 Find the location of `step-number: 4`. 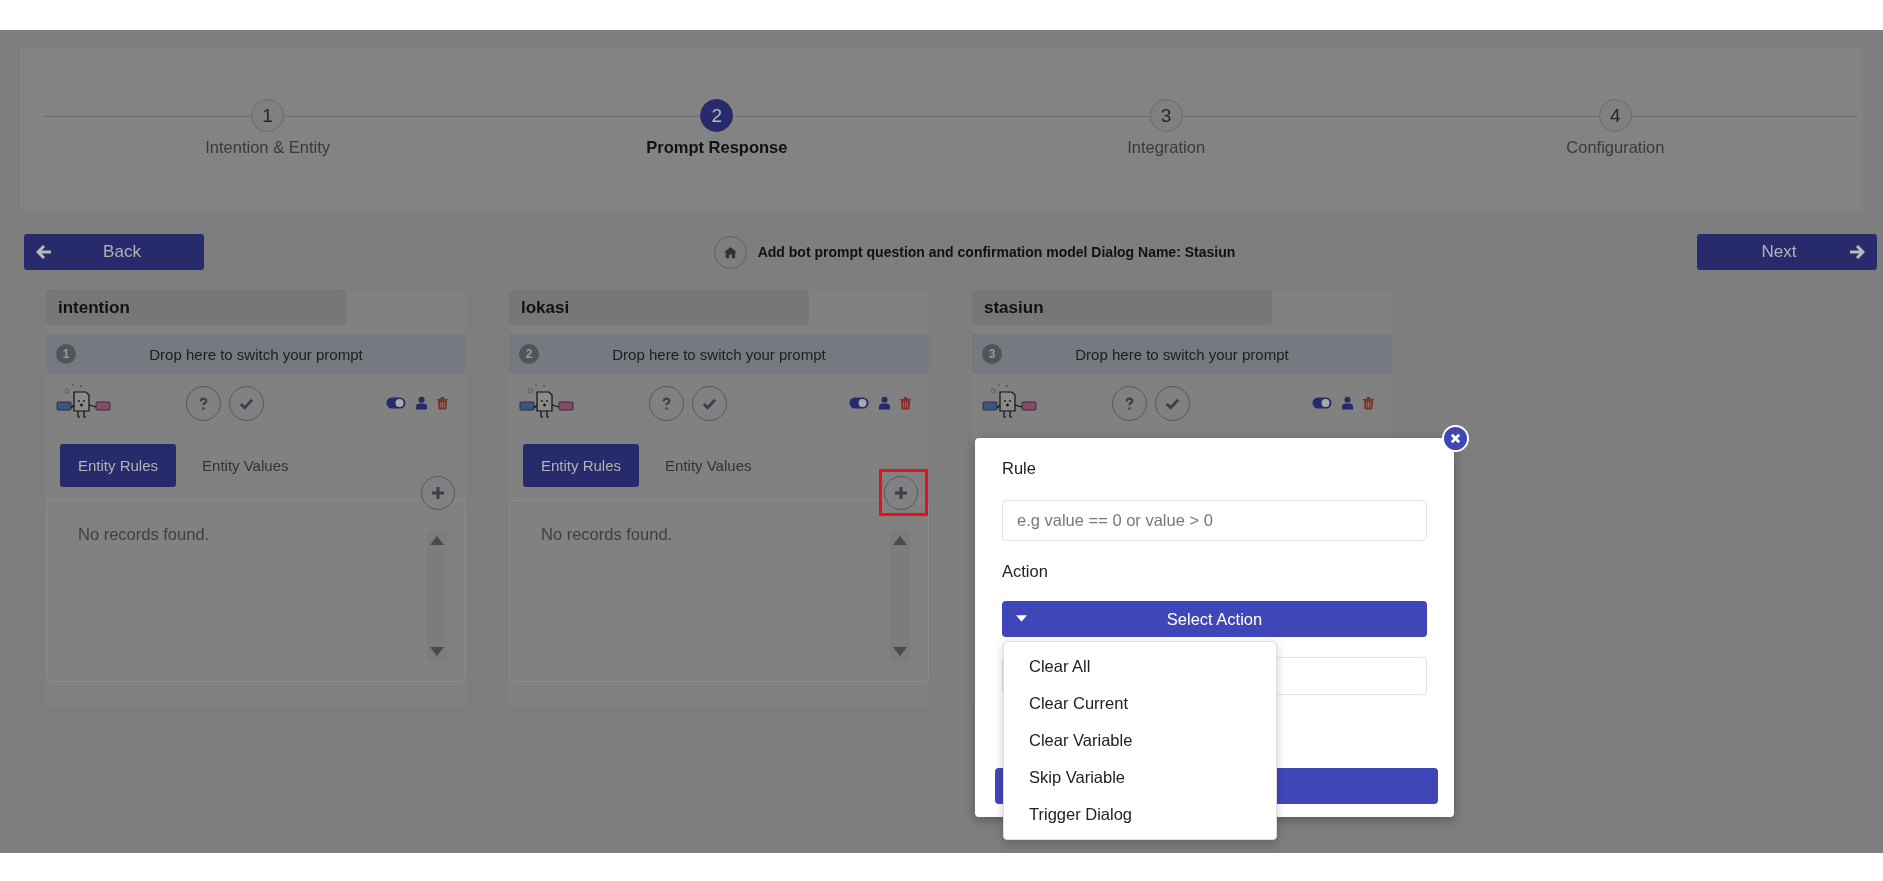

step-number: 4 is located at coordinates (1615, 115).